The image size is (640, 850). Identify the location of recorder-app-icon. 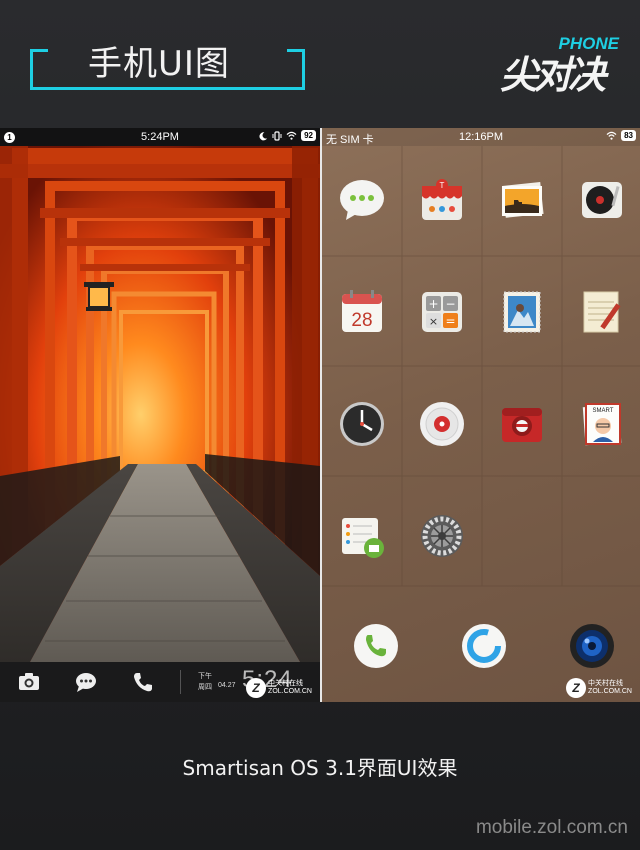
(442, 424).